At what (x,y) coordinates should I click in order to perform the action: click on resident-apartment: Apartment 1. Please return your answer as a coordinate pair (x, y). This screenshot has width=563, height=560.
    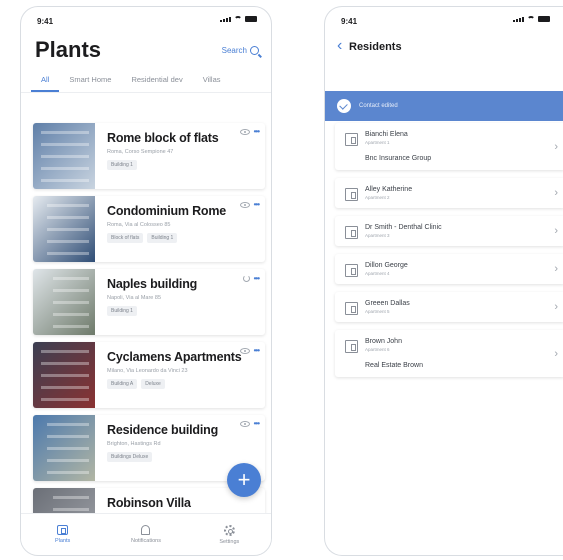
    Looking at the image, I should click on (377, 142).